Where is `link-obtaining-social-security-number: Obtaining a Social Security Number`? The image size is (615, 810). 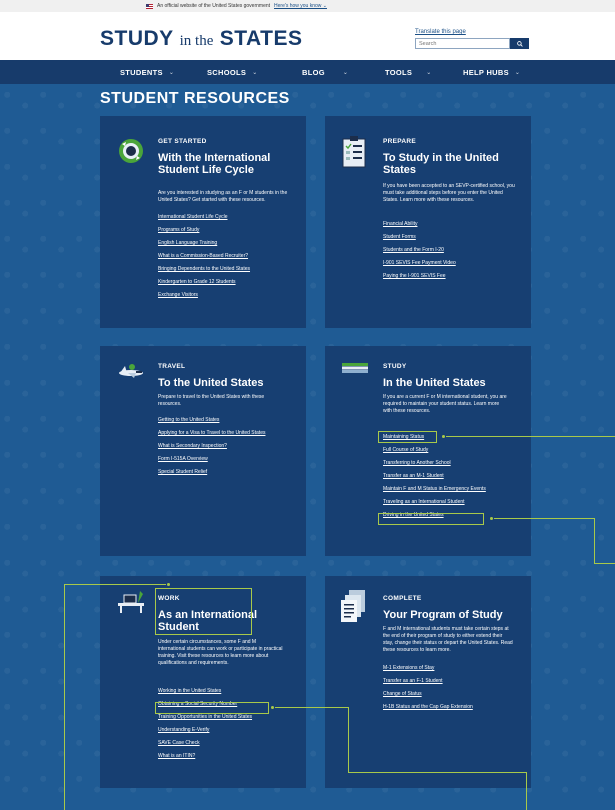 link-obtaining-social-security-number: Obtaining a Social Security Number is located at coordinates (223, 704).